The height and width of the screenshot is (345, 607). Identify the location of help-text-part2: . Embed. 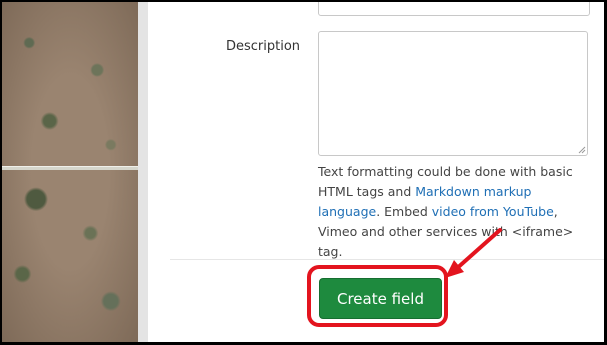
(404, 211).